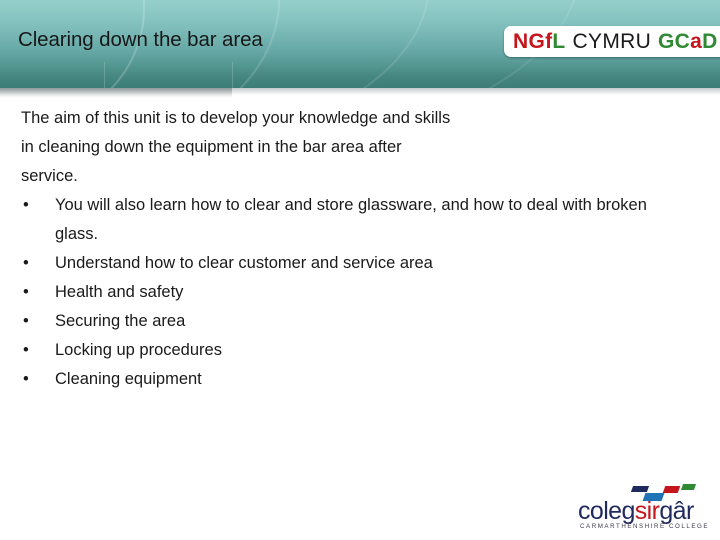 The image size is (720, 540). I want to click on coleg-sir-gar-logo: colegsirgâr CARMARTHENSHIRE COLLEGE, so click(643, 508).